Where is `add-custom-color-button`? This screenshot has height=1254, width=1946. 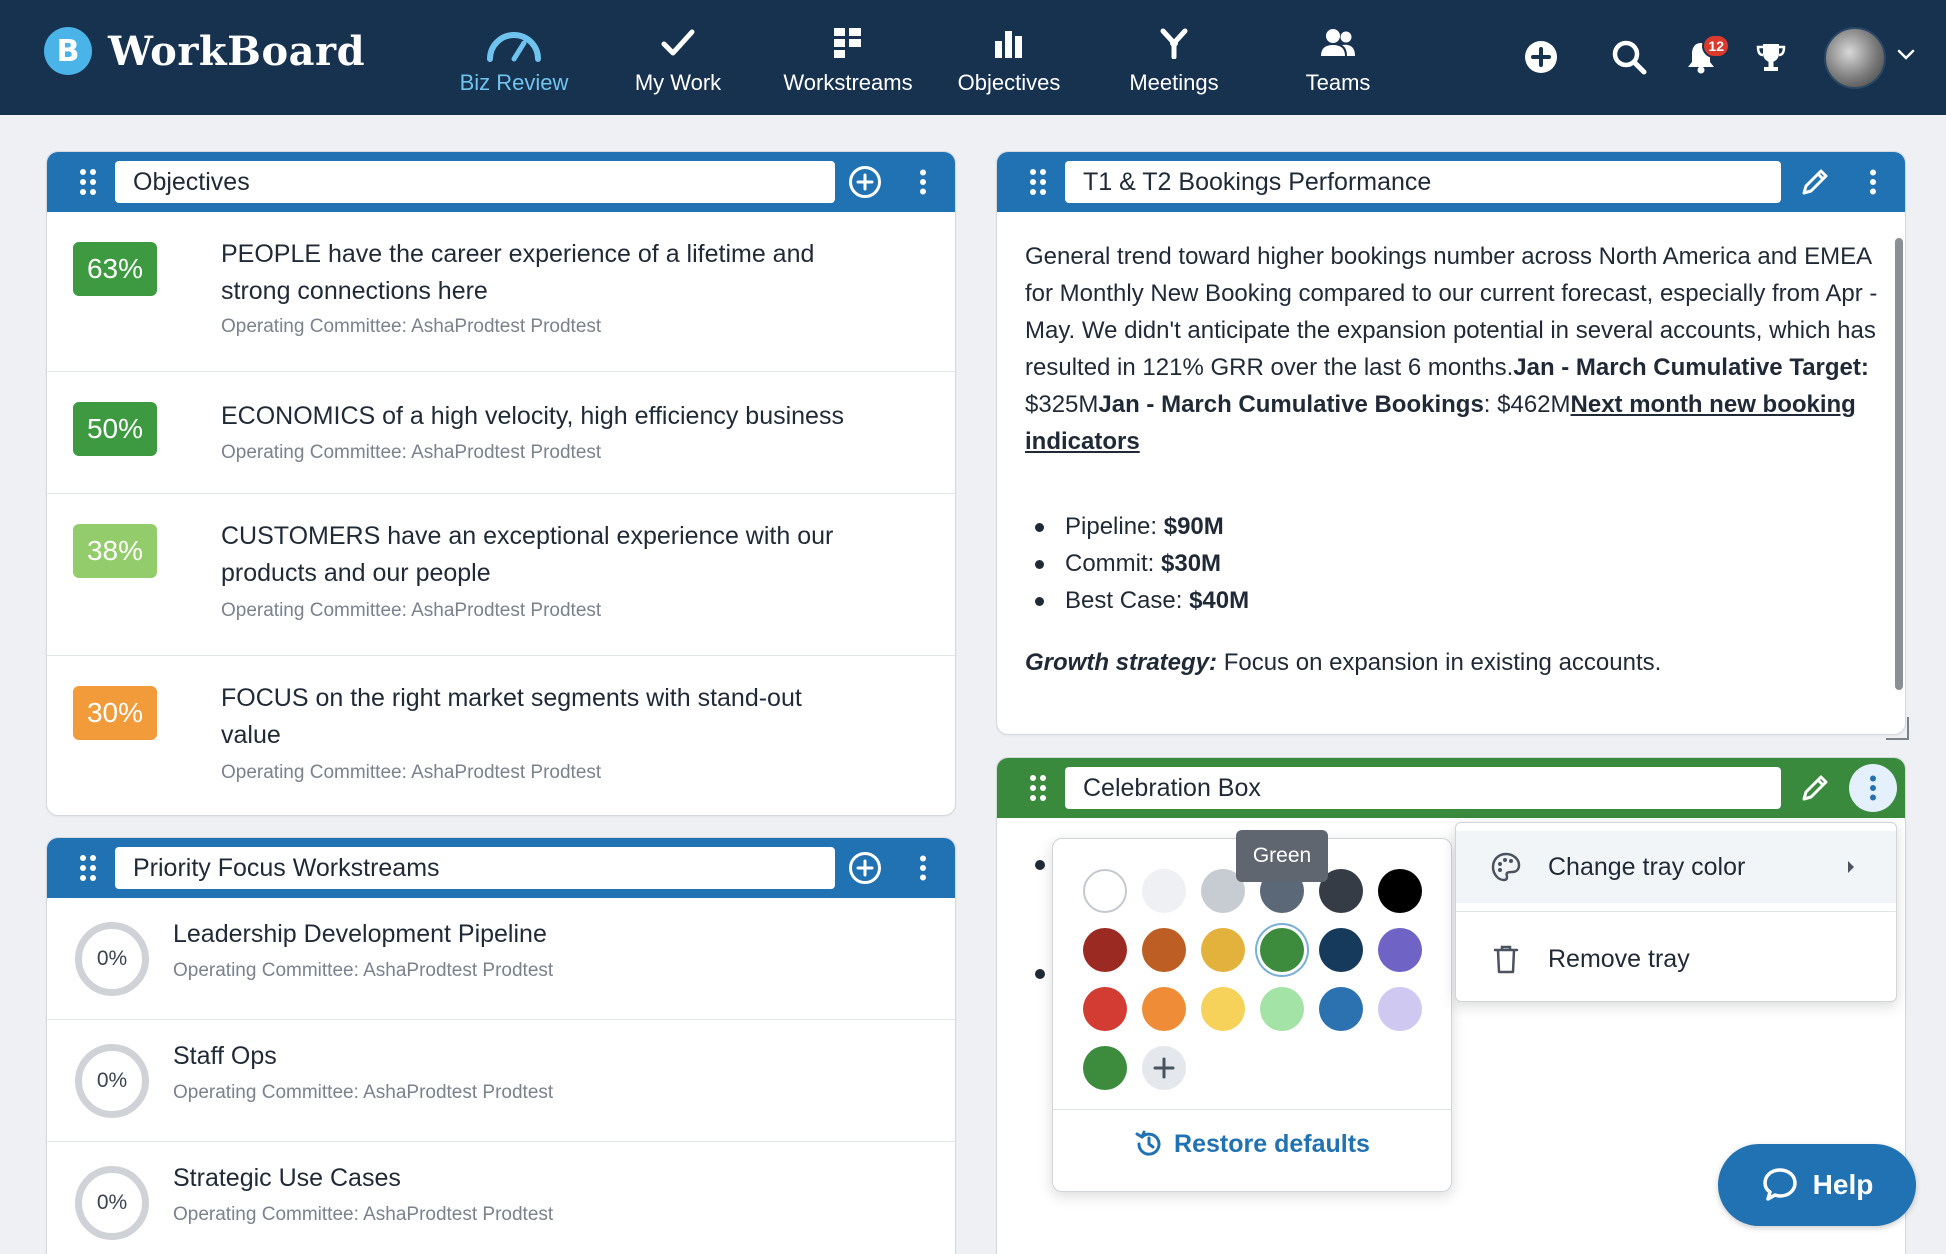 add-custom-color-button is located at coordinates (1164, 1068).